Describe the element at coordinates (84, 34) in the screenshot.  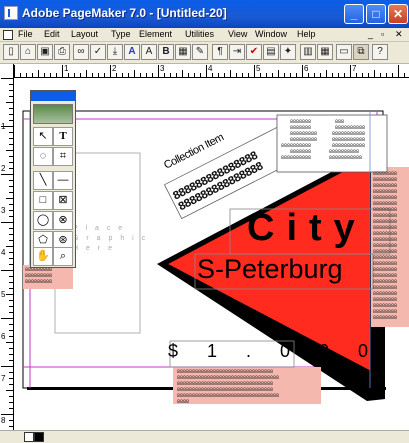
I see `menu-layout: Layout` at that location.